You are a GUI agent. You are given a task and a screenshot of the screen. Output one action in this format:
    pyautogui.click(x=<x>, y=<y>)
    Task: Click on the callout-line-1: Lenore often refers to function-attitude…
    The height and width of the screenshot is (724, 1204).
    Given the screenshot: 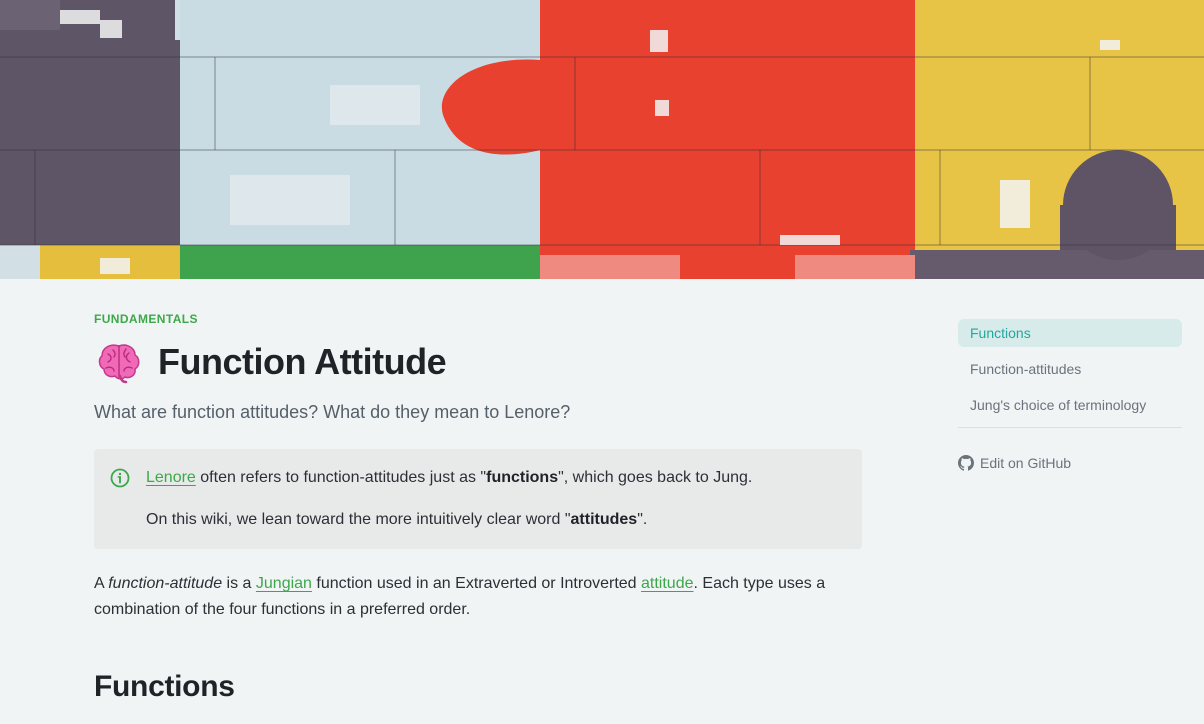 What is the action you would take?
    pyautogui.click(x=449, y=478)
    